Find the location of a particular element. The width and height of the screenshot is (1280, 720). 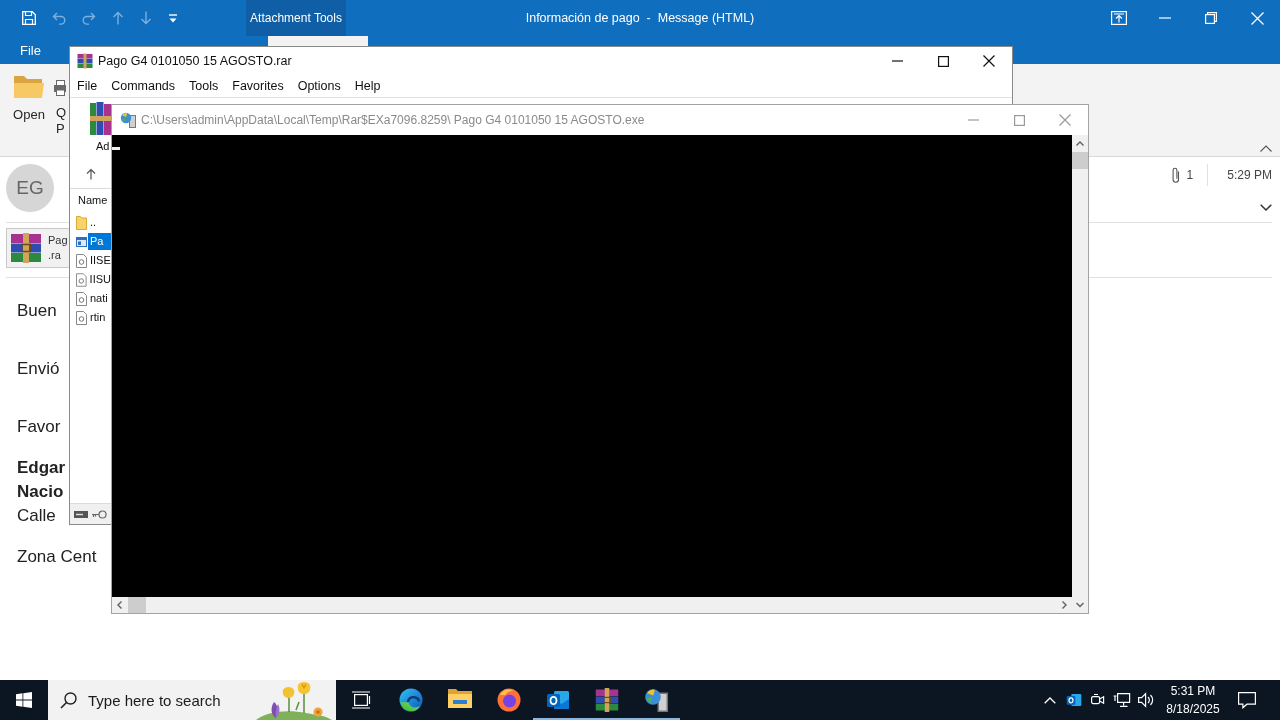

open-button: Open is located at coordinates (29, 93).